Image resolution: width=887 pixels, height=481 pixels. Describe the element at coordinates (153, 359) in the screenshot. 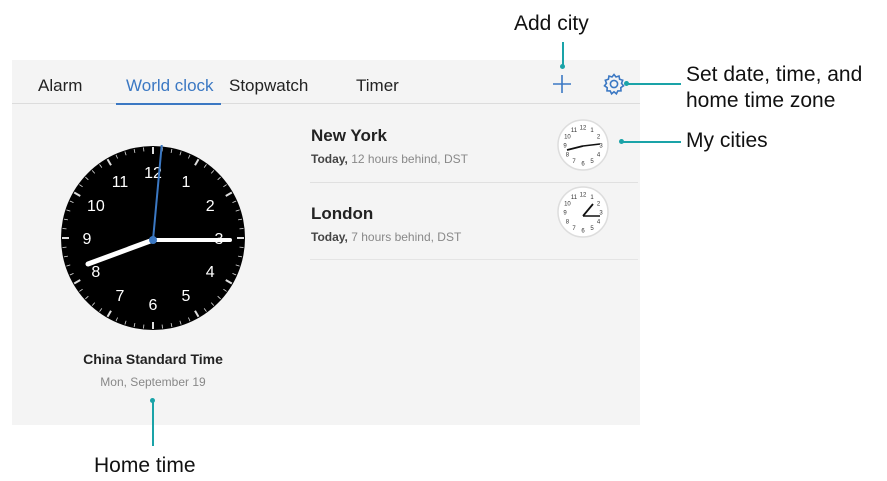

I see `home-time-zone: China Standard Time` at that location.